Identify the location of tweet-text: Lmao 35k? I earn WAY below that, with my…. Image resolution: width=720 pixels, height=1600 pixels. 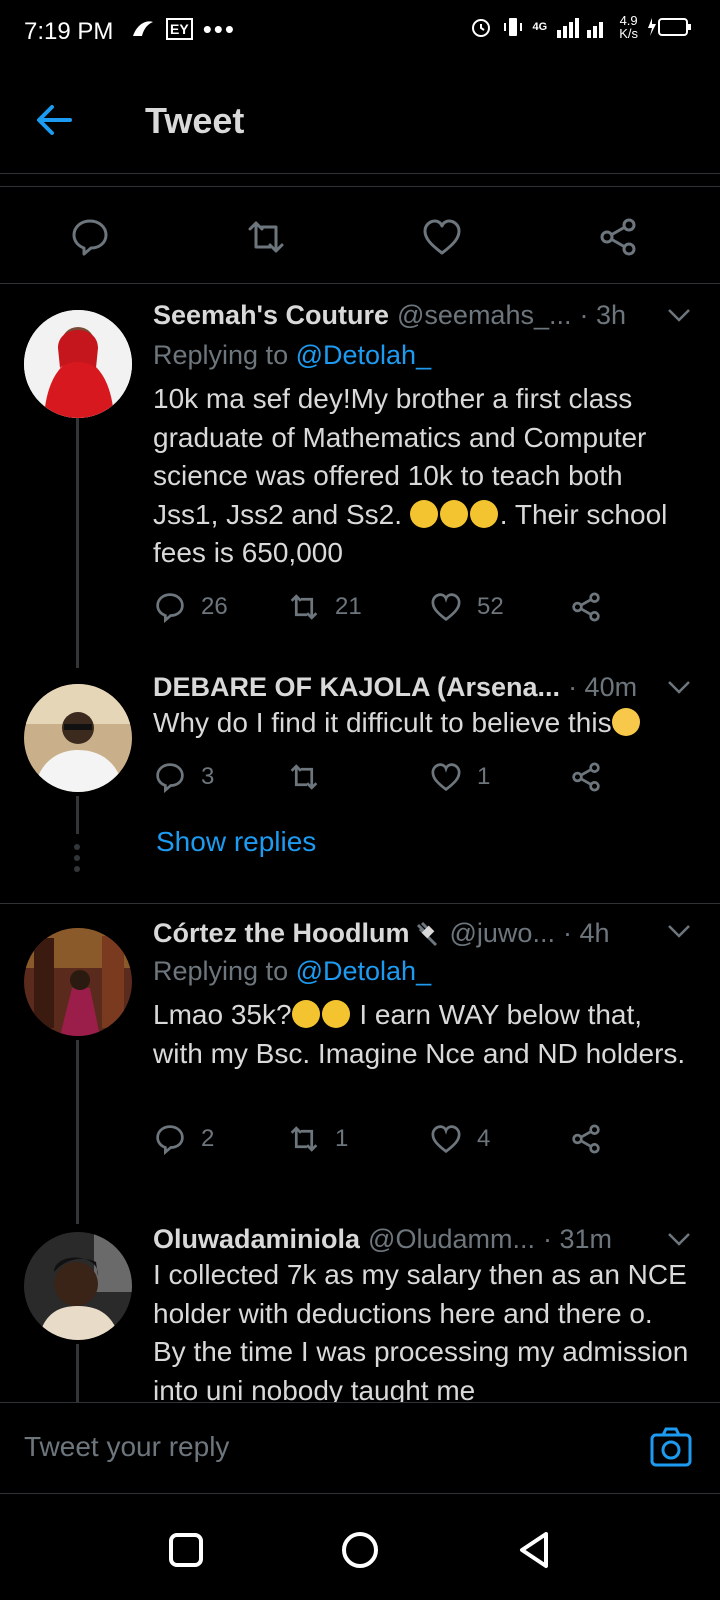
(419, 1034).